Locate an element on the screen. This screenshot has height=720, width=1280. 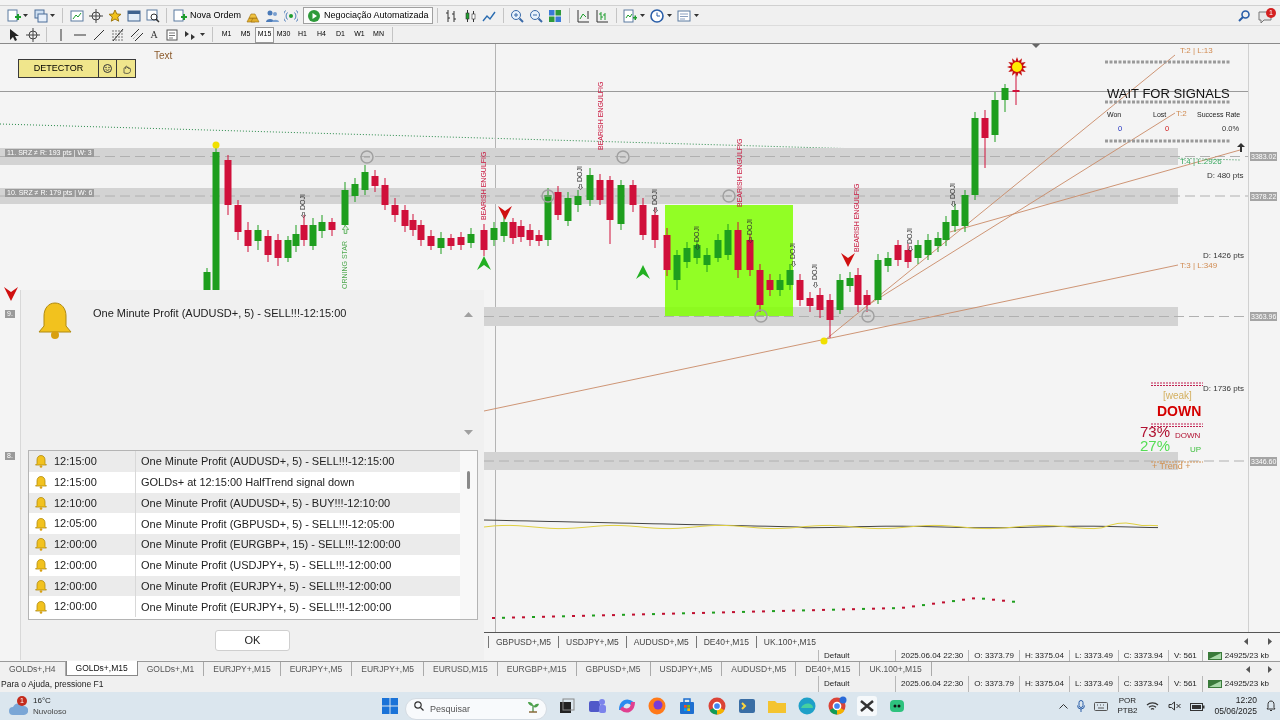
up-label: UP is located at coordinates (1196, 450).